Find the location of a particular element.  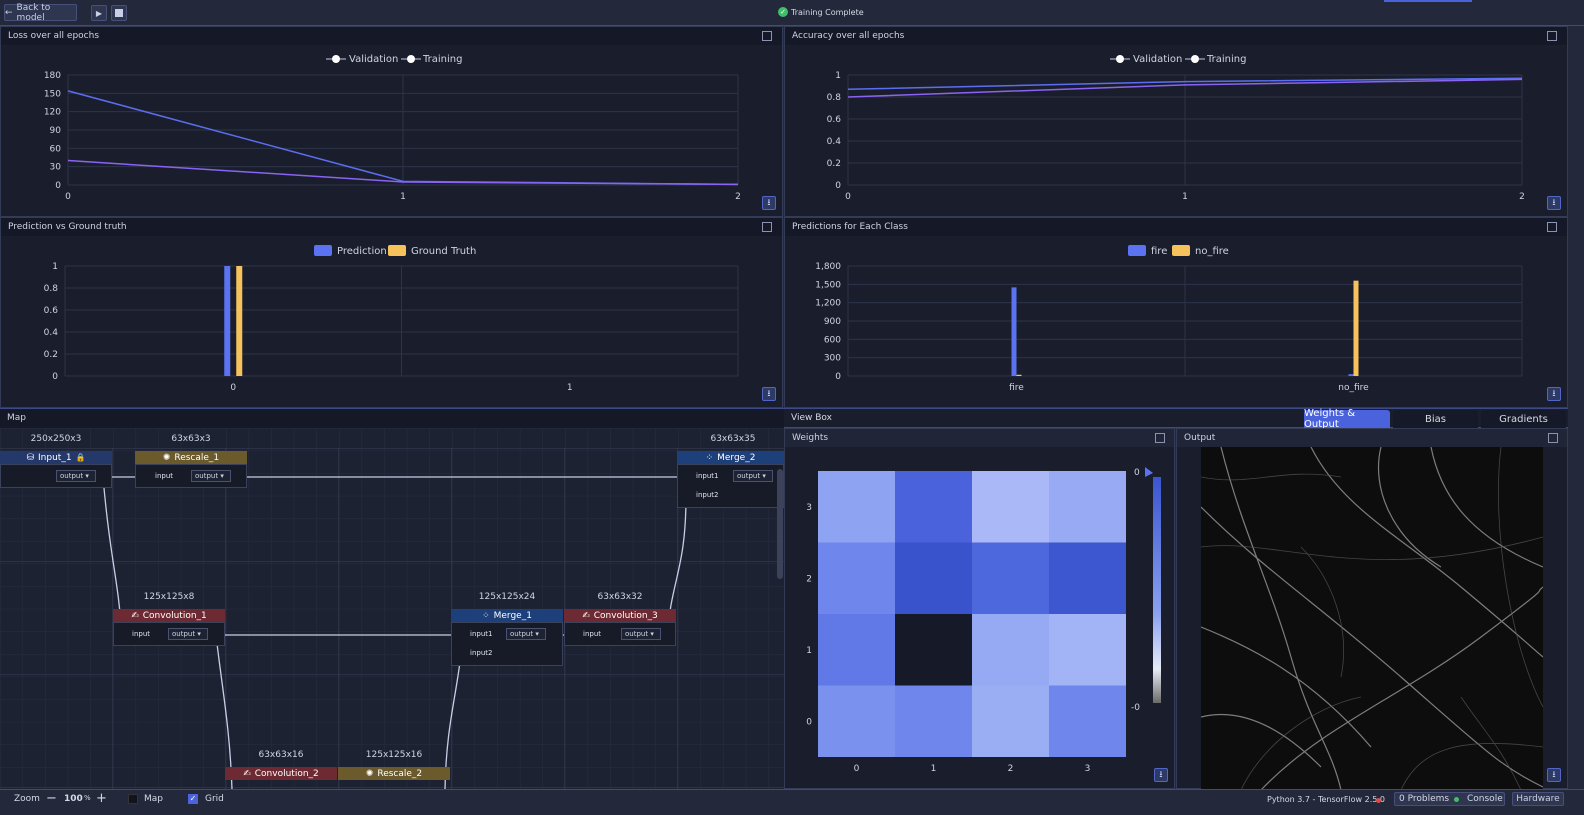

y-tick-label: 1 is located at coordinates (809, 651).